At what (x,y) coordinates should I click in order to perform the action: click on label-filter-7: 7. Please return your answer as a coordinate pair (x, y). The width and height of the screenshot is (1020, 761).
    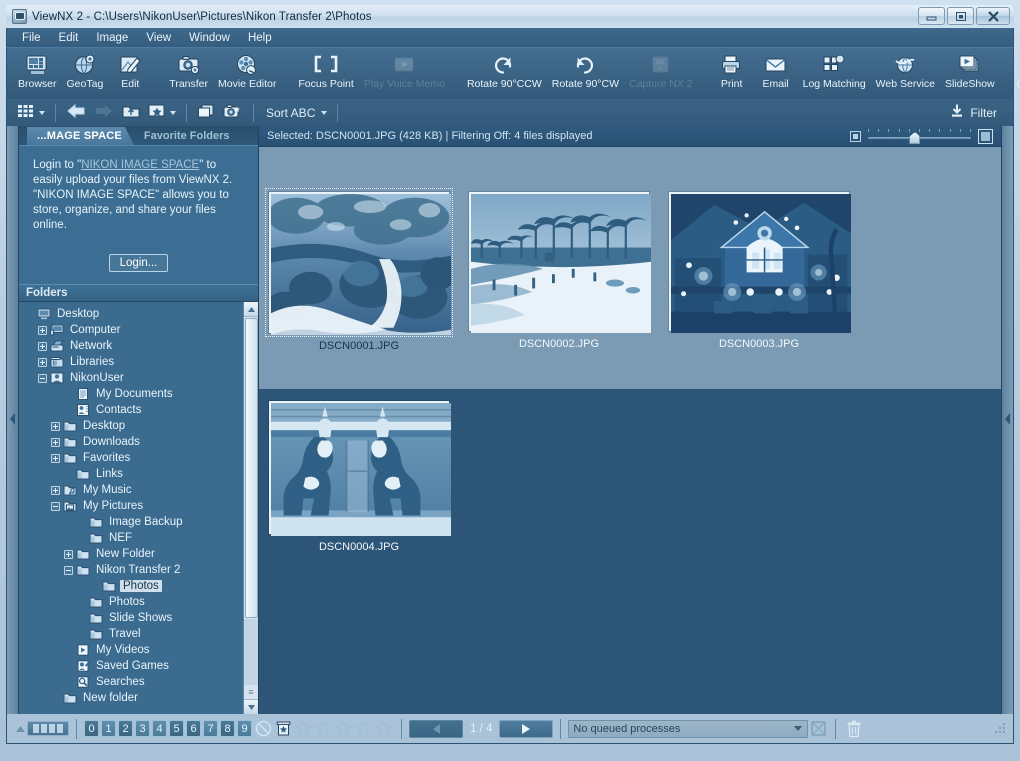
    Looking at the image, I should click on (210, 728).